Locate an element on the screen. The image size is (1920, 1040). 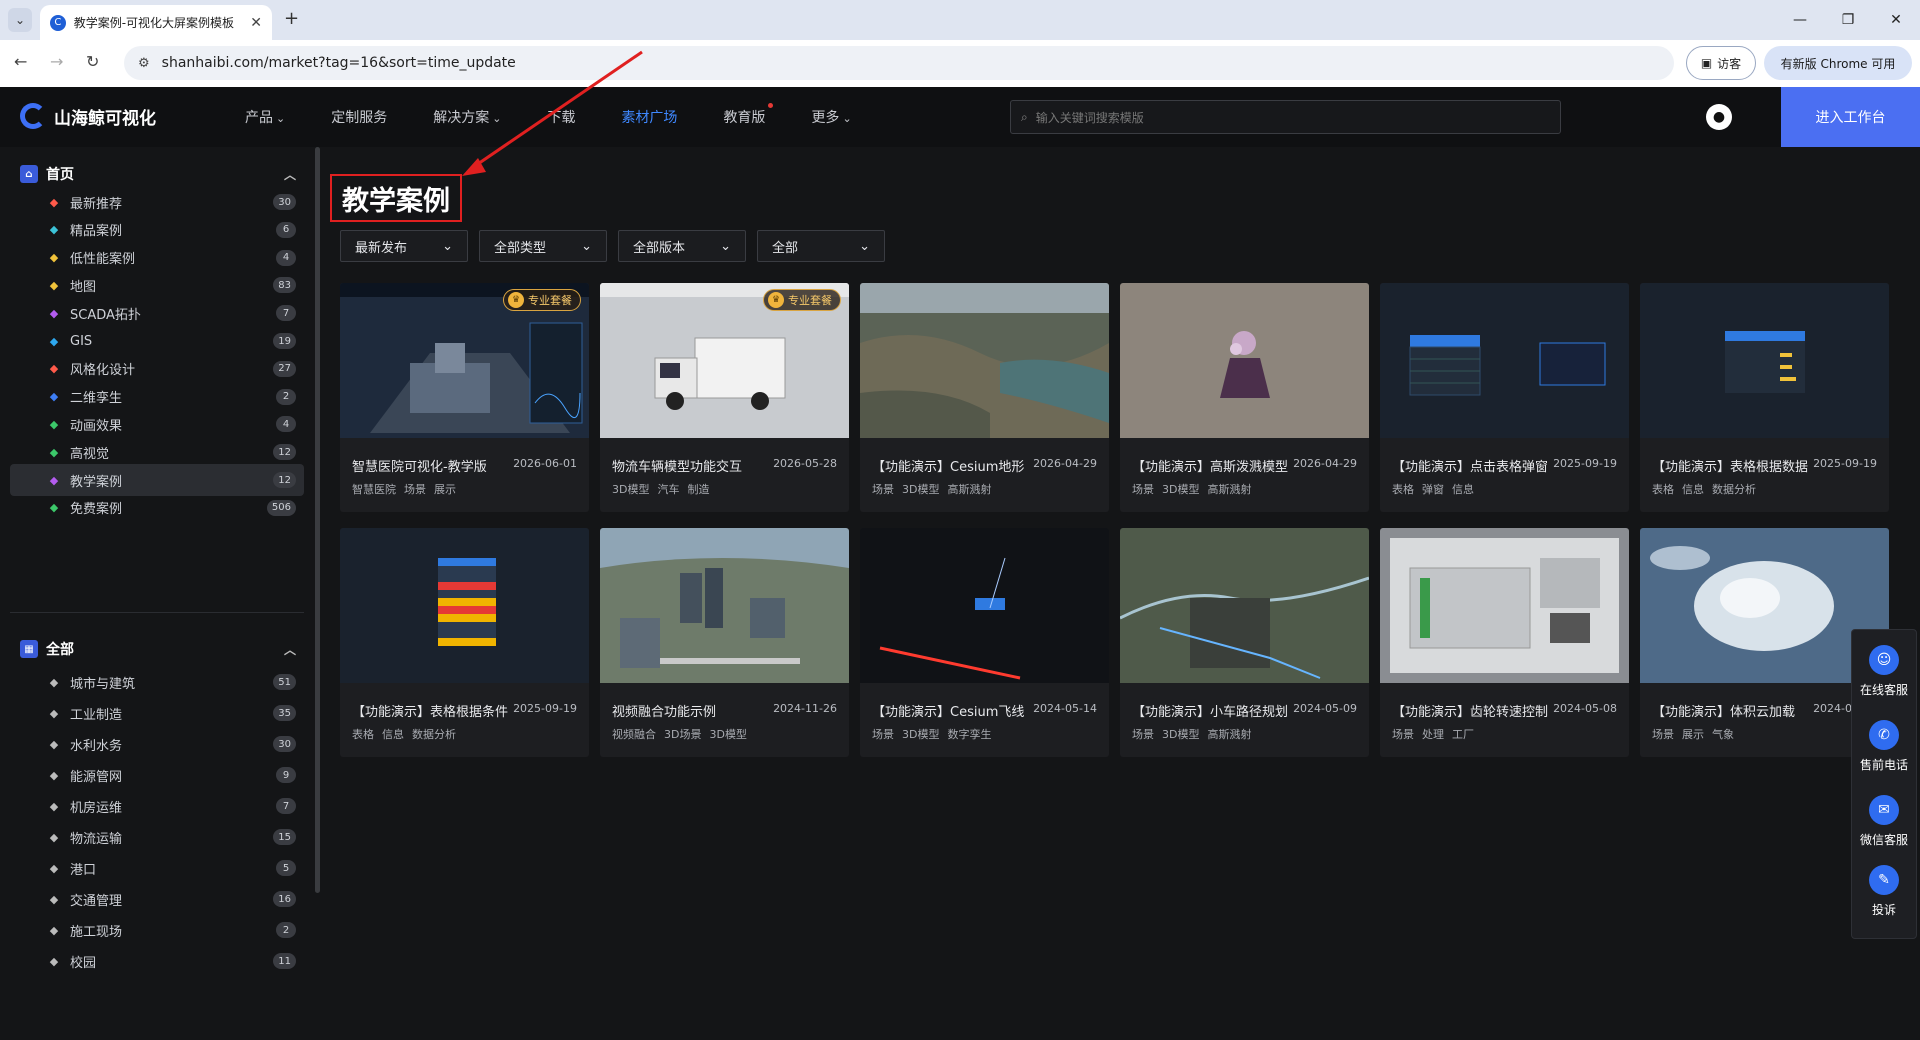
card-title: 视频融合功能示例 is located at coordinates (692, 710).